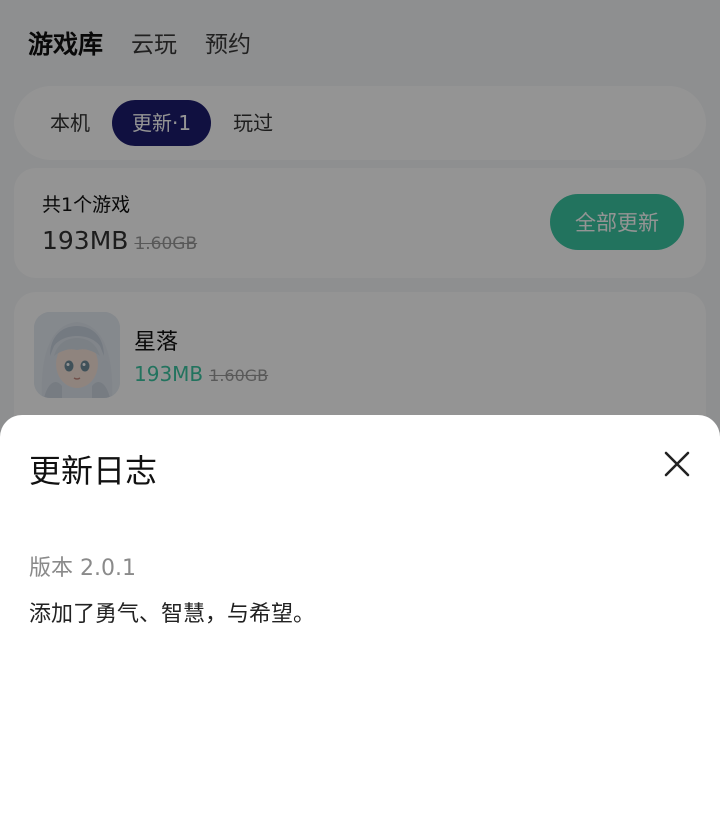  I want to click on close-icon, so click(677, 464).